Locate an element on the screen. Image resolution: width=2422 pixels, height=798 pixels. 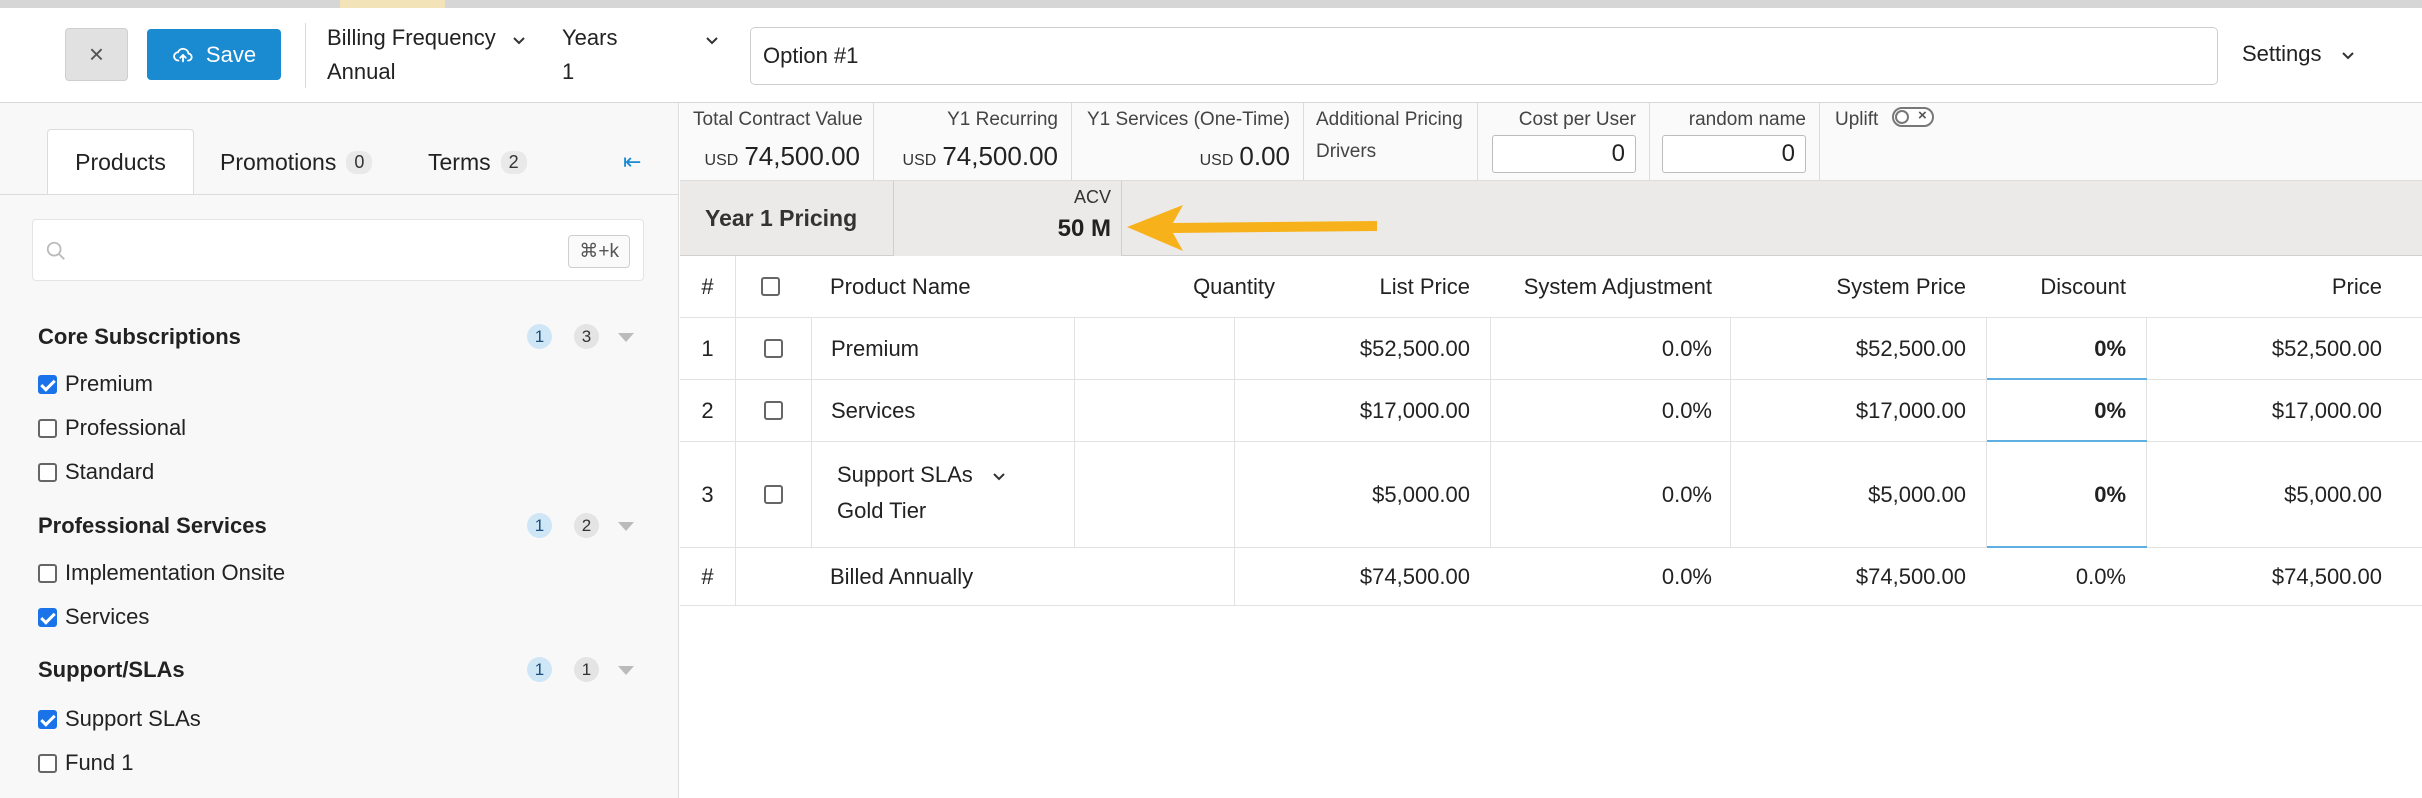
settings-dropdown: Settings is located at coordinates (2299, 54).